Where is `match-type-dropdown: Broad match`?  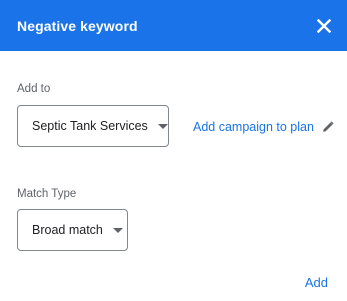
match-type-dropdown: Broad match is located at coordinates (72, 230).